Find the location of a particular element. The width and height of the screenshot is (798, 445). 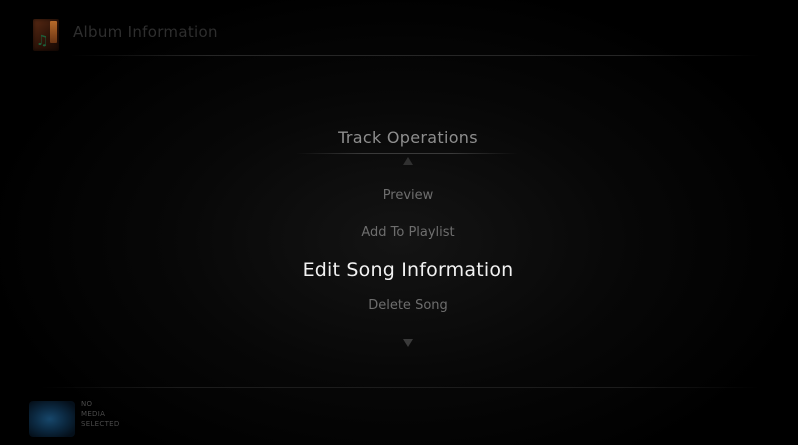

media-thumbnail-icon is located at coordinates (52, 419).